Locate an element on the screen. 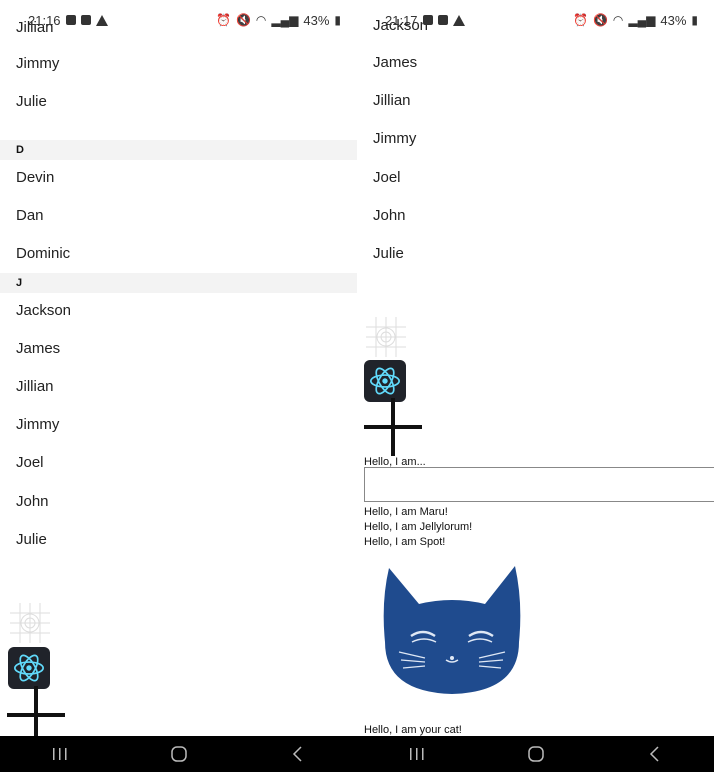 Image resolution: width=714 pixels, height=772 pixels. list-item: Dan is located at coordinates (30, 216).